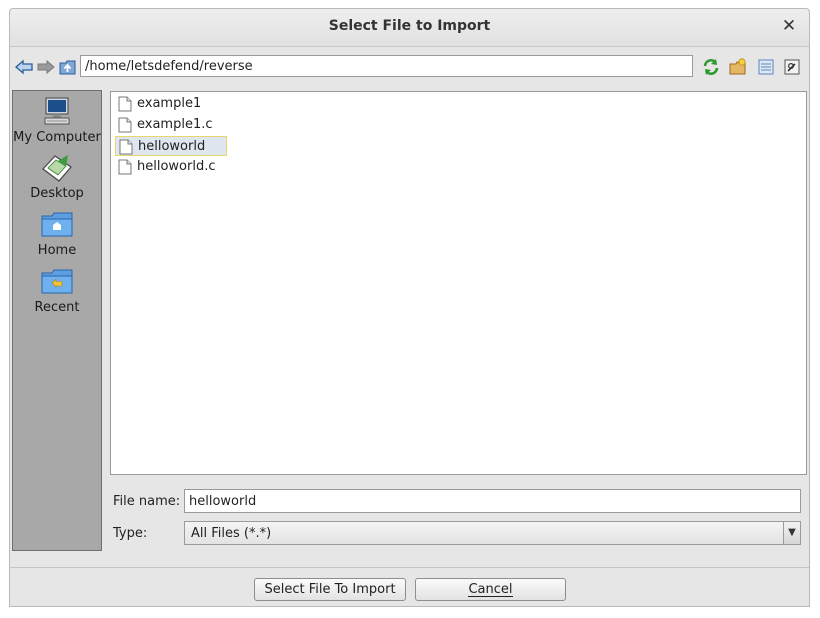 This screenshot has height=618, width=820. Describe the element at coordinates (130, 533) in the screenshot. I see `type-label: Type:` at that location.